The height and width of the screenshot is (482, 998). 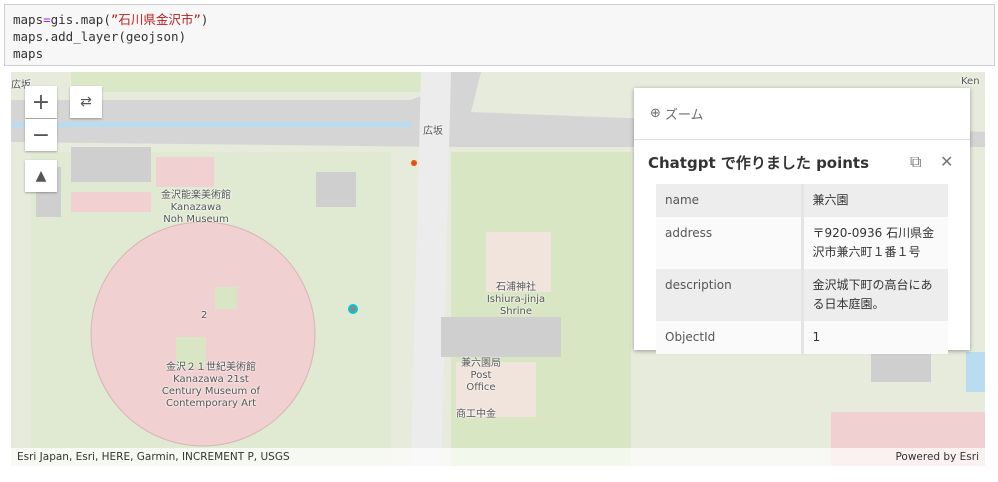 What do you see at coordinates (433, 131) in the screenshot?
I see `map-label: 広坂` at bounding box center [433, 131].